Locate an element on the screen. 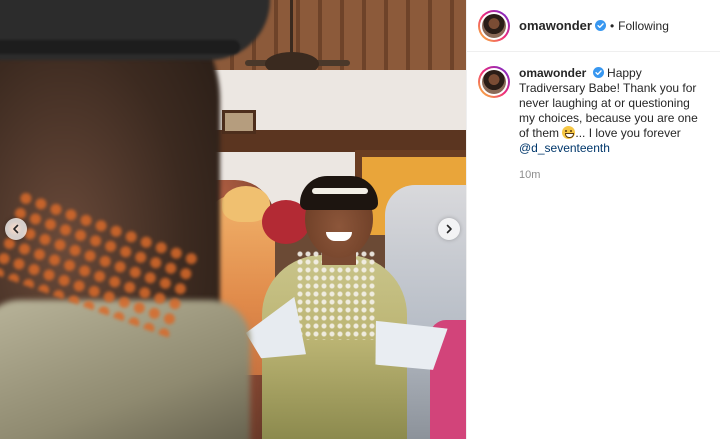 The height and width of the screenshot is (439, 720). next-photo-button is located at coordinates (449, 229).